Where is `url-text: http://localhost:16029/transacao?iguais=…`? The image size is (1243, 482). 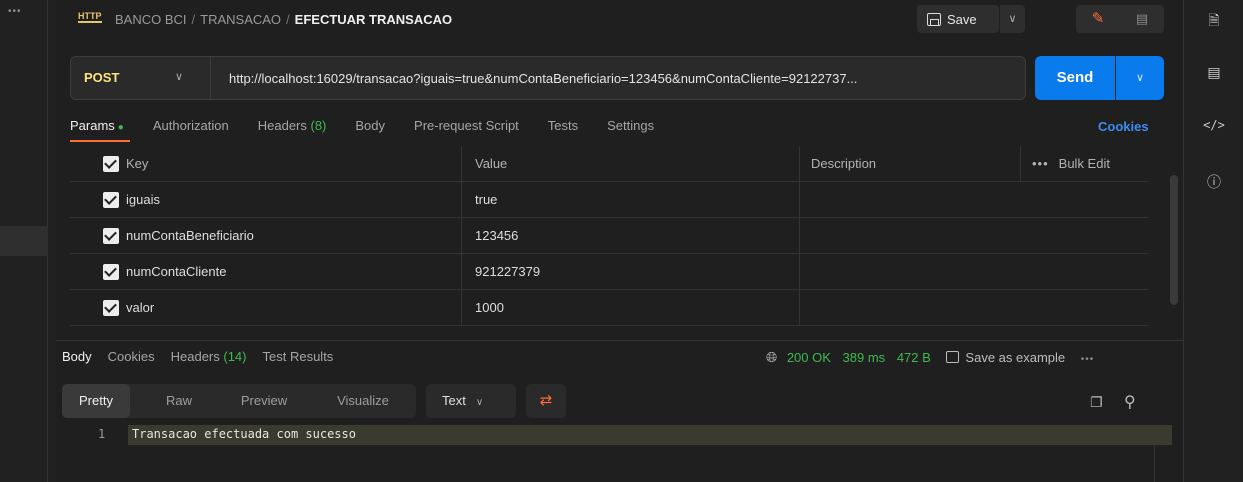 url-text: http://localhost:16029/transacao?iguais=… is located at coordinates (543, 78).